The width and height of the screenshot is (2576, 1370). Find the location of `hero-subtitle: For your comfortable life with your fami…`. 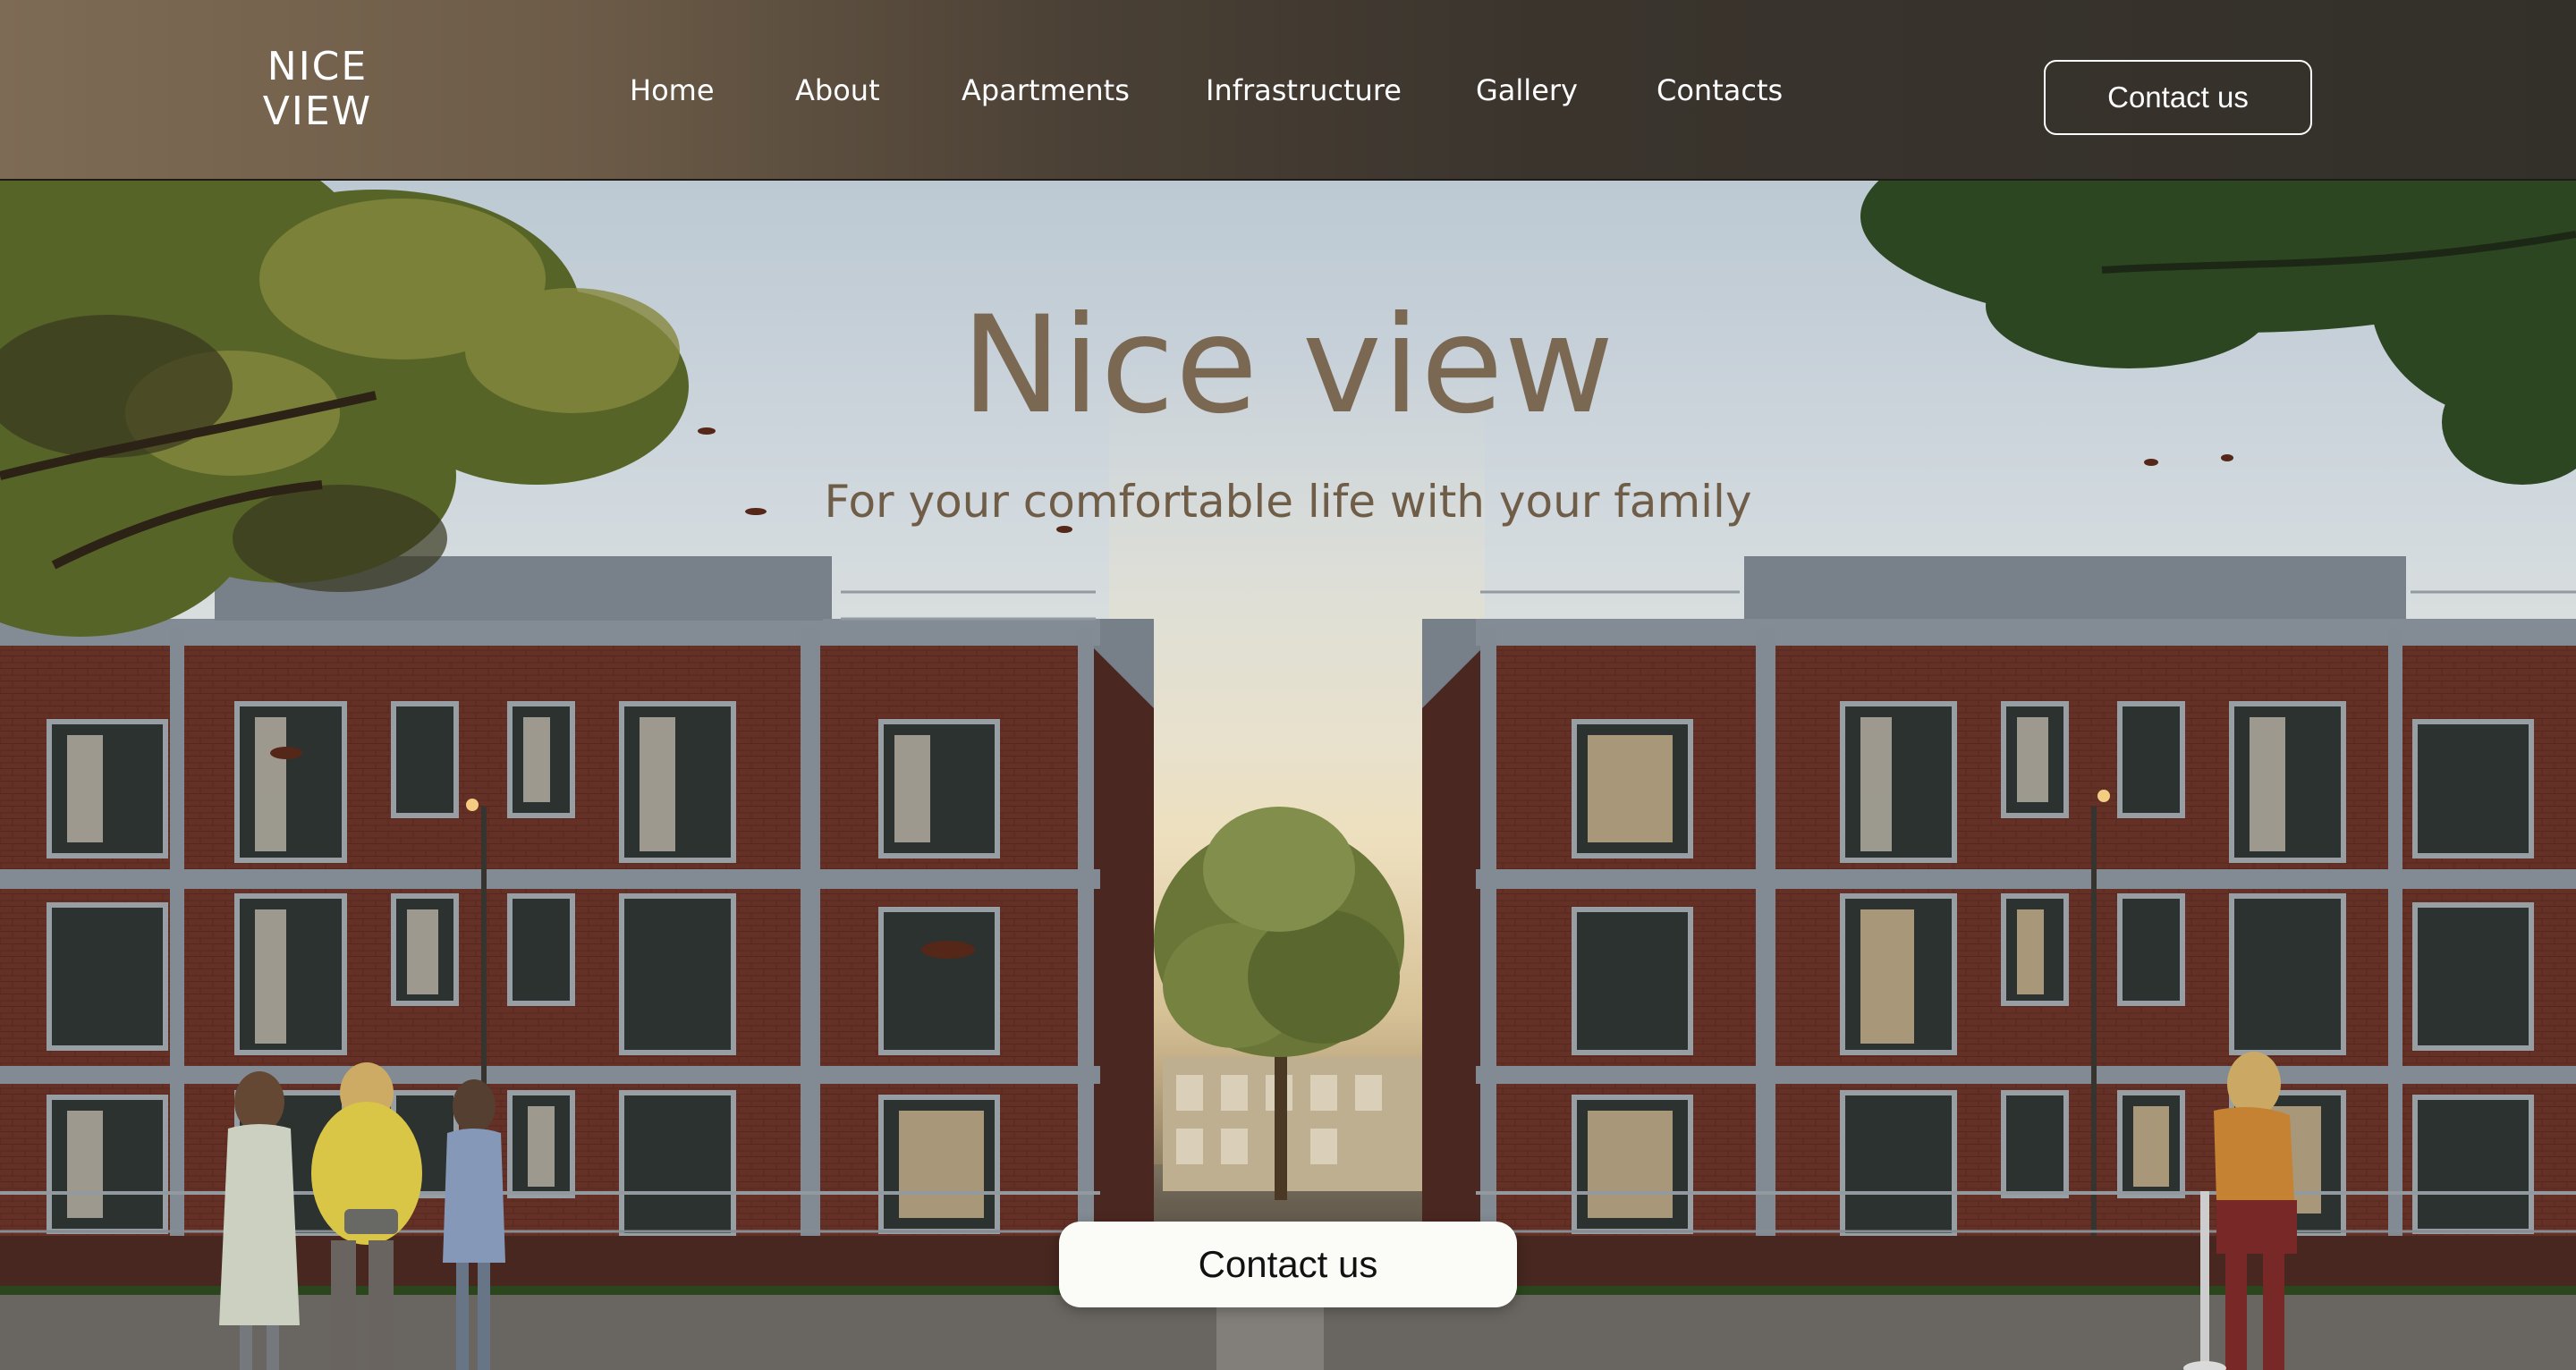

hero-subtitle: For your comfortable life with your fami… is located at coordinates (1288, 502).